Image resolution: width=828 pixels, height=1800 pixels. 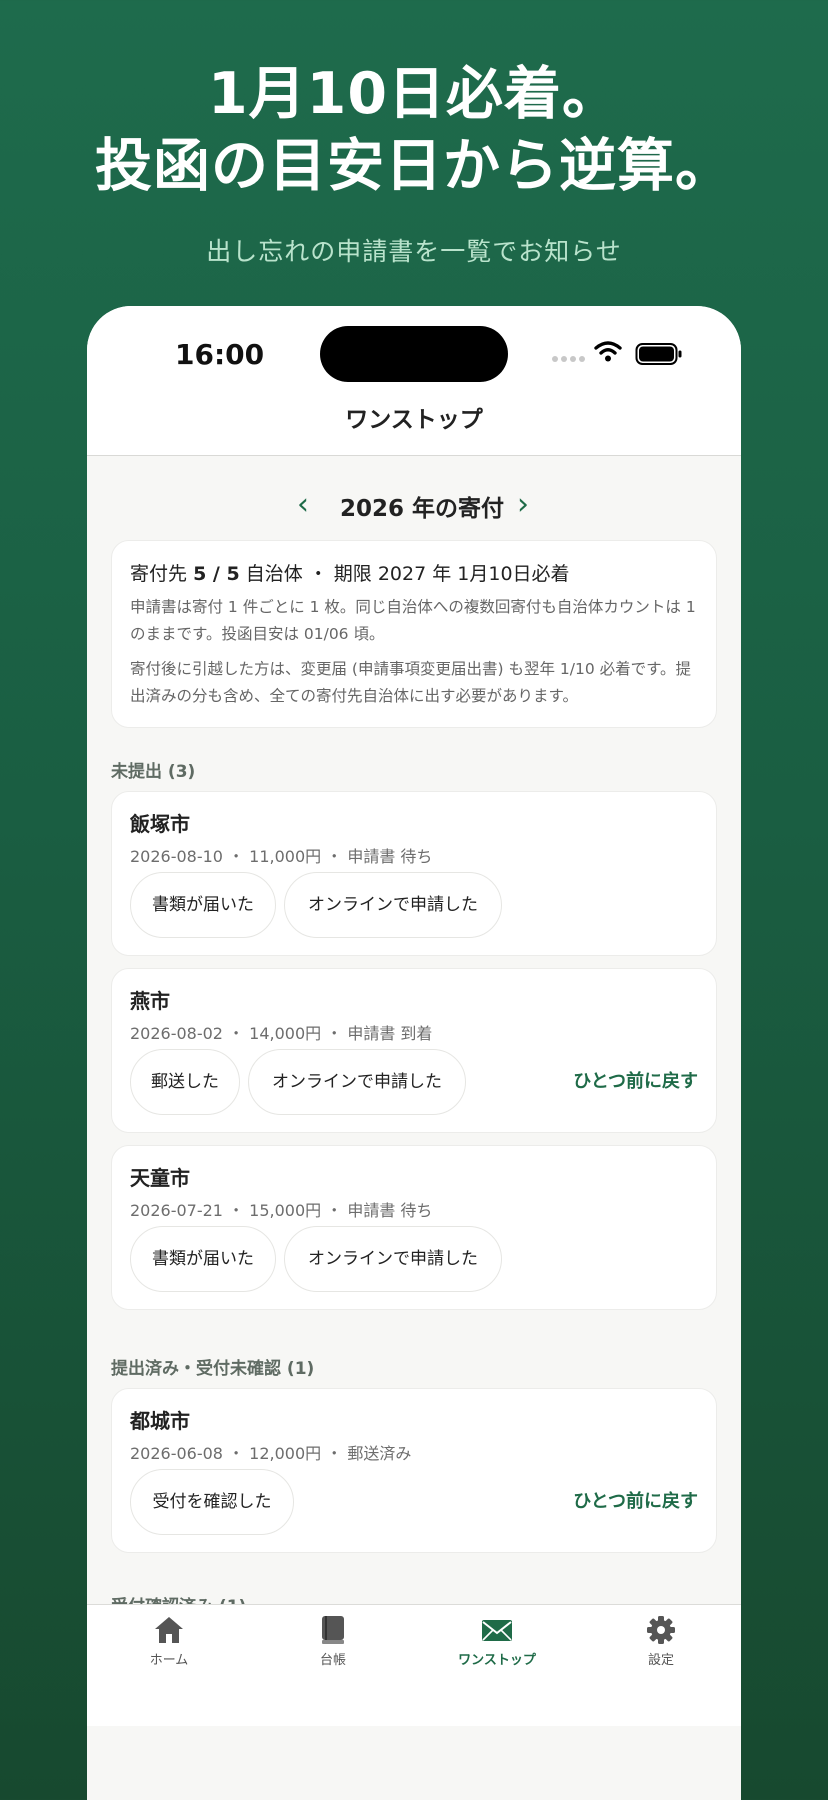 I want to click on tab-bar: ホーム 台帳 ワンストップ 設定, so click(x=414, y=1665).